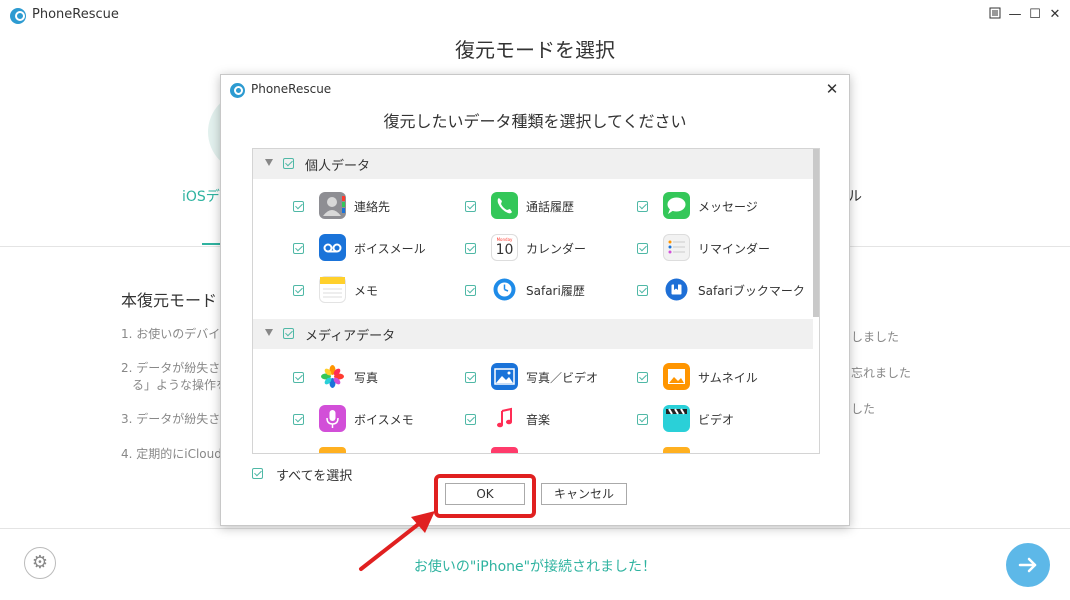 The height and width of the screenshot is (600, 1070). What do you see at coordinates (562, 378) in the screenshot?
I see `item-label: 写真／ビデオ` at bounding box center [562, 378].